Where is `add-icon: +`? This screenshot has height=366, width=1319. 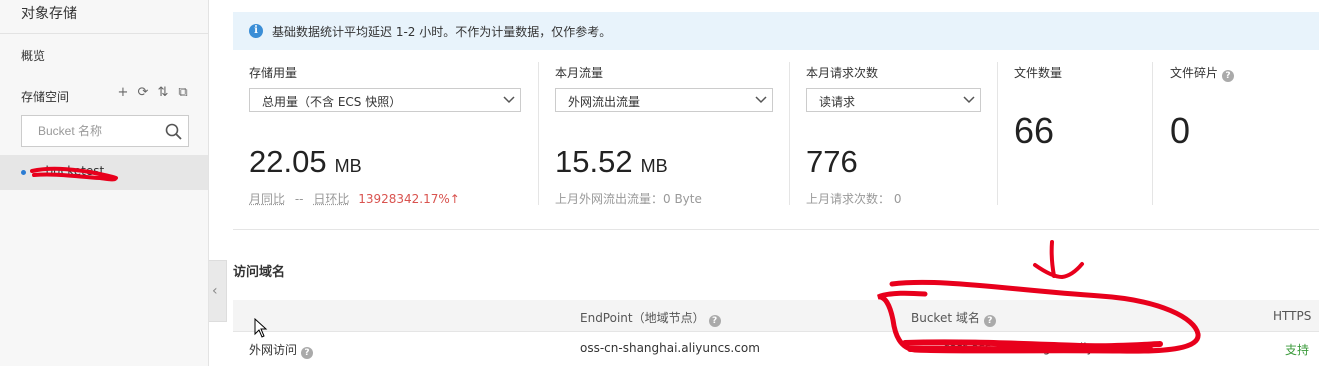
add-icon: + is located at coordinates (123, 93).